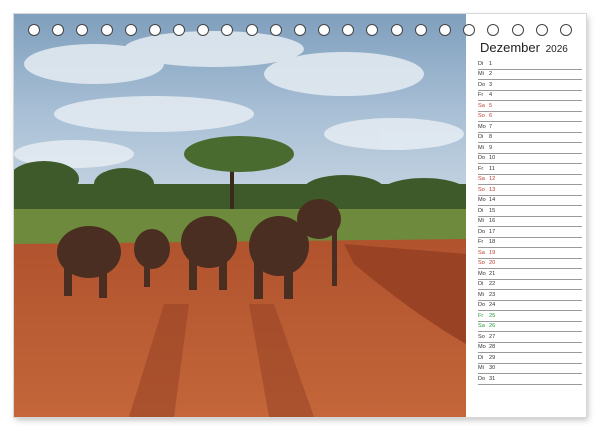 This screenshot has width=600, height=431. Describe the element at coordinates (491, 116) in the screenshot. I see `day-number: 6` at that location.